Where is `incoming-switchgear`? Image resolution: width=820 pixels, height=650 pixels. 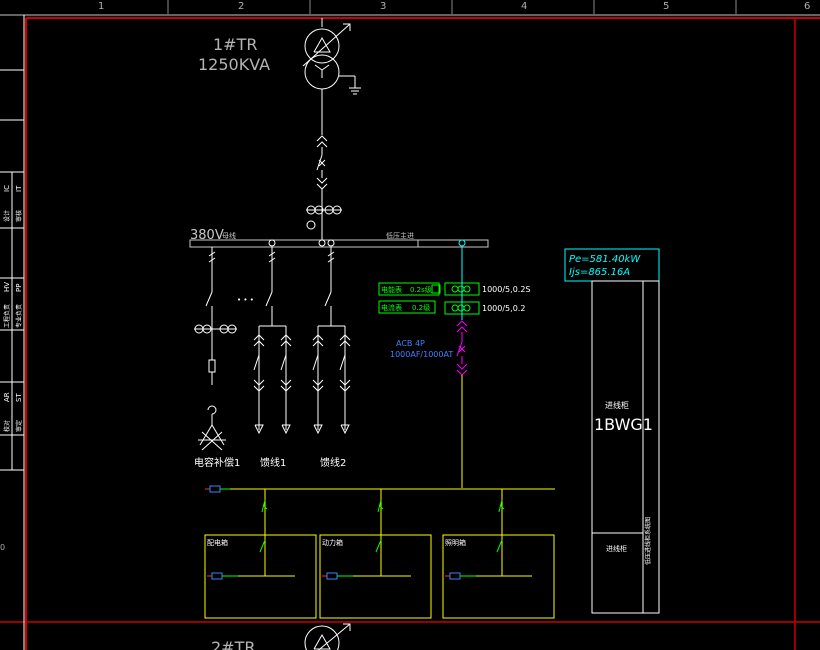 incoming-switchgear is located at coordinates (324, 187).